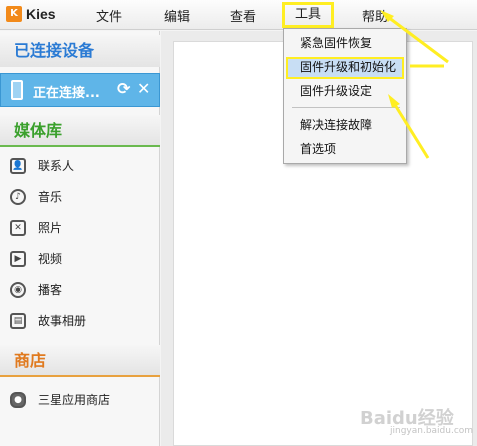 This screenshot has height=446, width=477. What do you see at coordinates (18, 228) in the screenshot?
I see `photo-icon: ✕` at bounding box center [18, 228].